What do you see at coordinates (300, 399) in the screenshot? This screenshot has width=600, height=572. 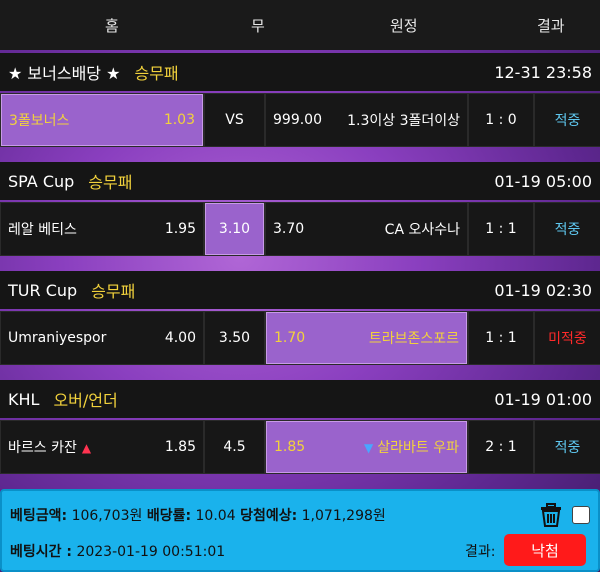 I see `game-title-row: KHL 오버/언더 01-19 01:00` at bounding box center [300, 399].